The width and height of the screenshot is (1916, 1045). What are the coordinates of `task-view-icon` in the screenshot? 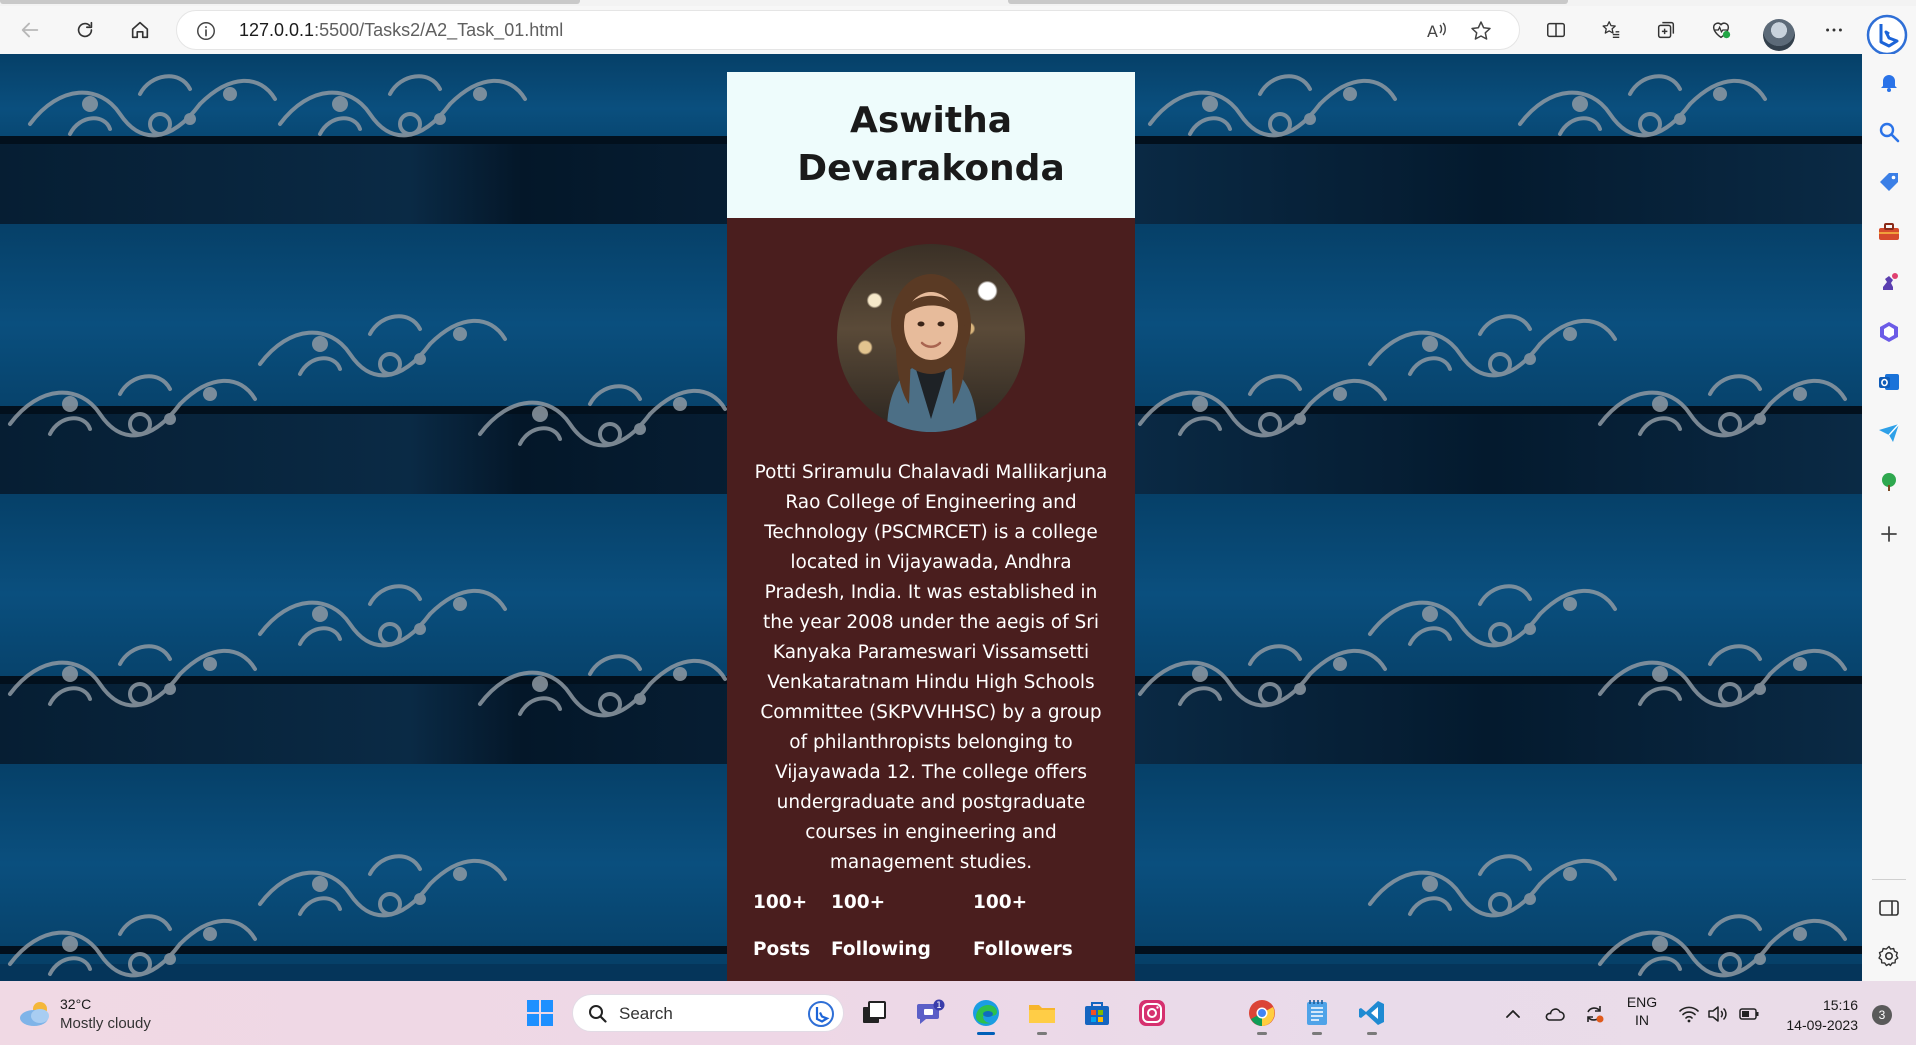 It's located at (874, 1012).